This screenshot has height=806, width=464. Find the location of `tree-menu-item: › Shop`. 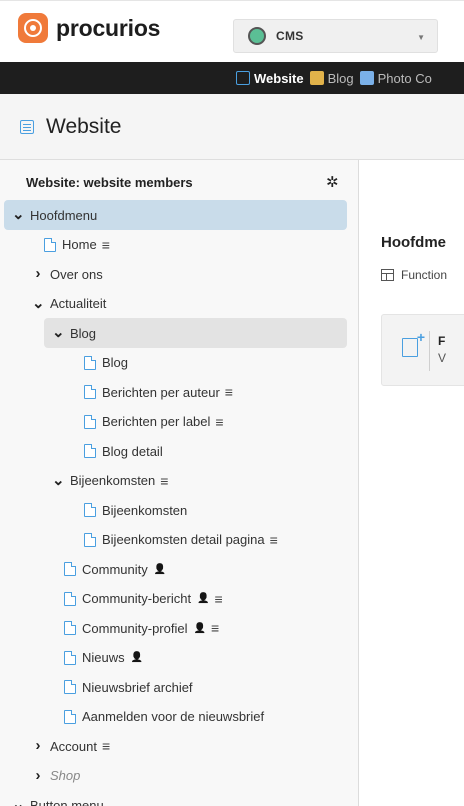

tree-menu-item: › Shop is located at coordinates (56, 776).